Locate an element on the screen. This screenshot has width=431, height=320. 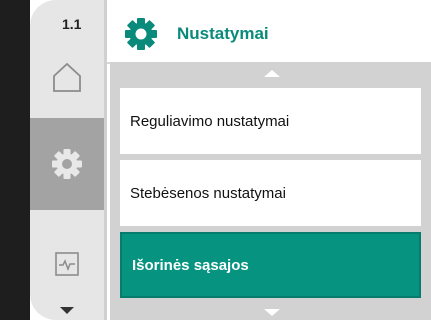
sidebar-item-diagnostics is located at coordinates (67, 264).